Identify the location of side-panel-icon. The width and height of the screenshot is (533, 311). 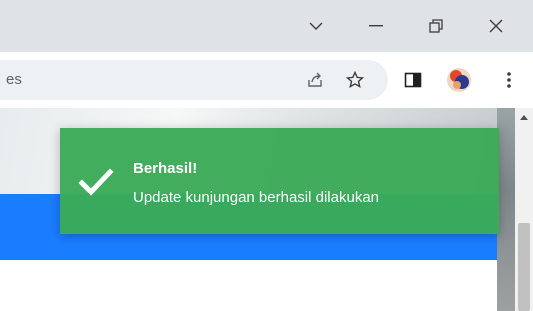
(413, 80).